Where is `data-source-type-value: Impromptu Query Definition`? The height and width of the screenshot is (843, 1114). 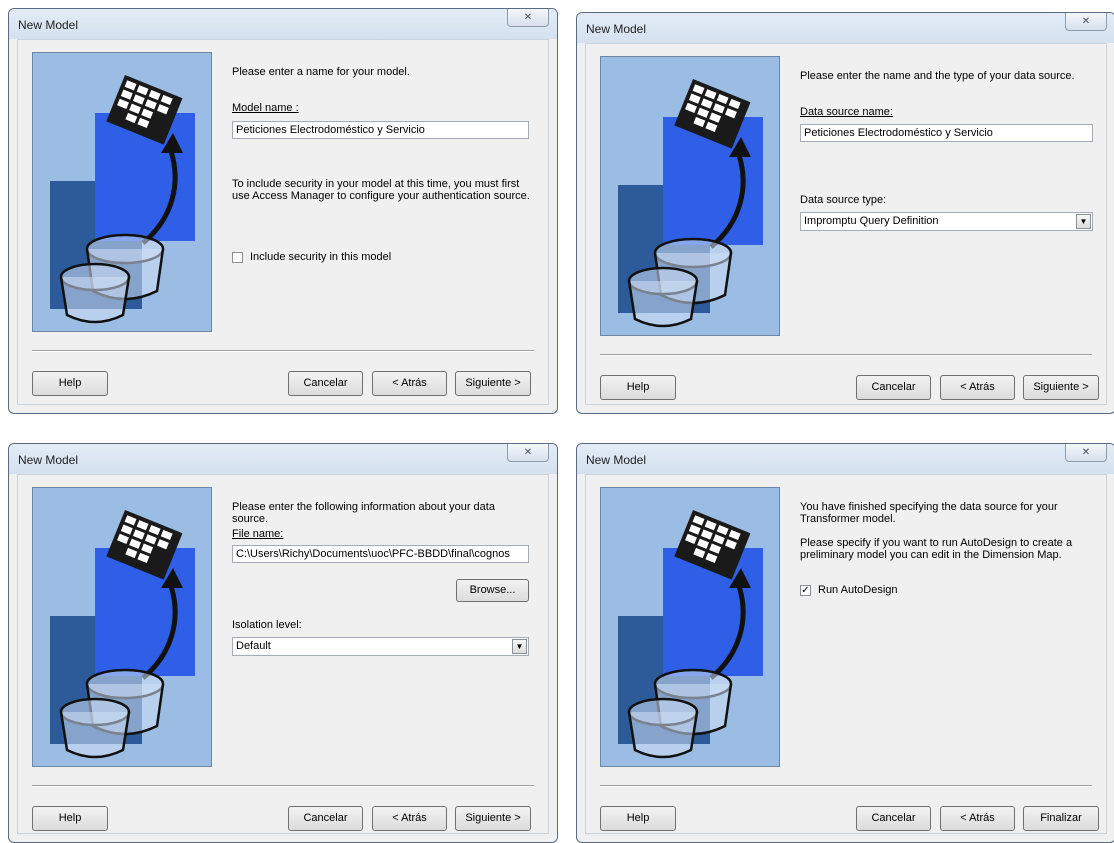 data-source-type-value: Impromptu Query Definition is located at coordinates (871, 221).